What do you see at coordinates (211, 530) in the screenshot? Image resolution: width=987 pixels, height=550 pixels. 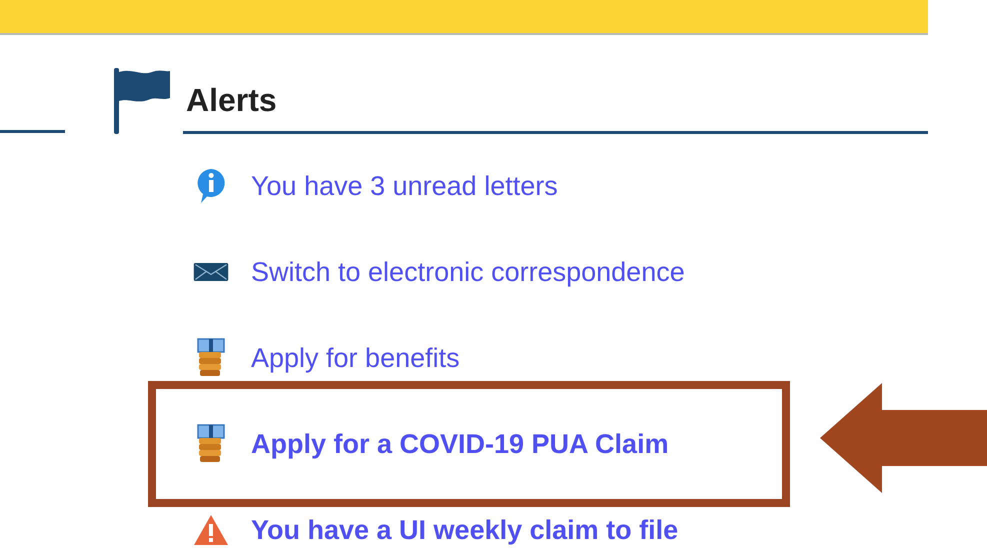 I see `warning-icon` at bounding box center [211, 530].